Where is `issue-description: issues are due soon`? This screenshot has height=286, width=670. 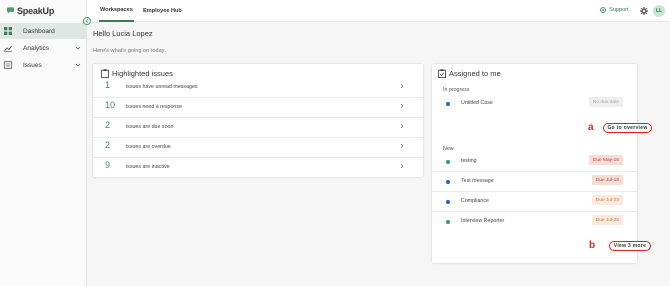
issue-description: issues are due soon is located at coordinates (150, 127).